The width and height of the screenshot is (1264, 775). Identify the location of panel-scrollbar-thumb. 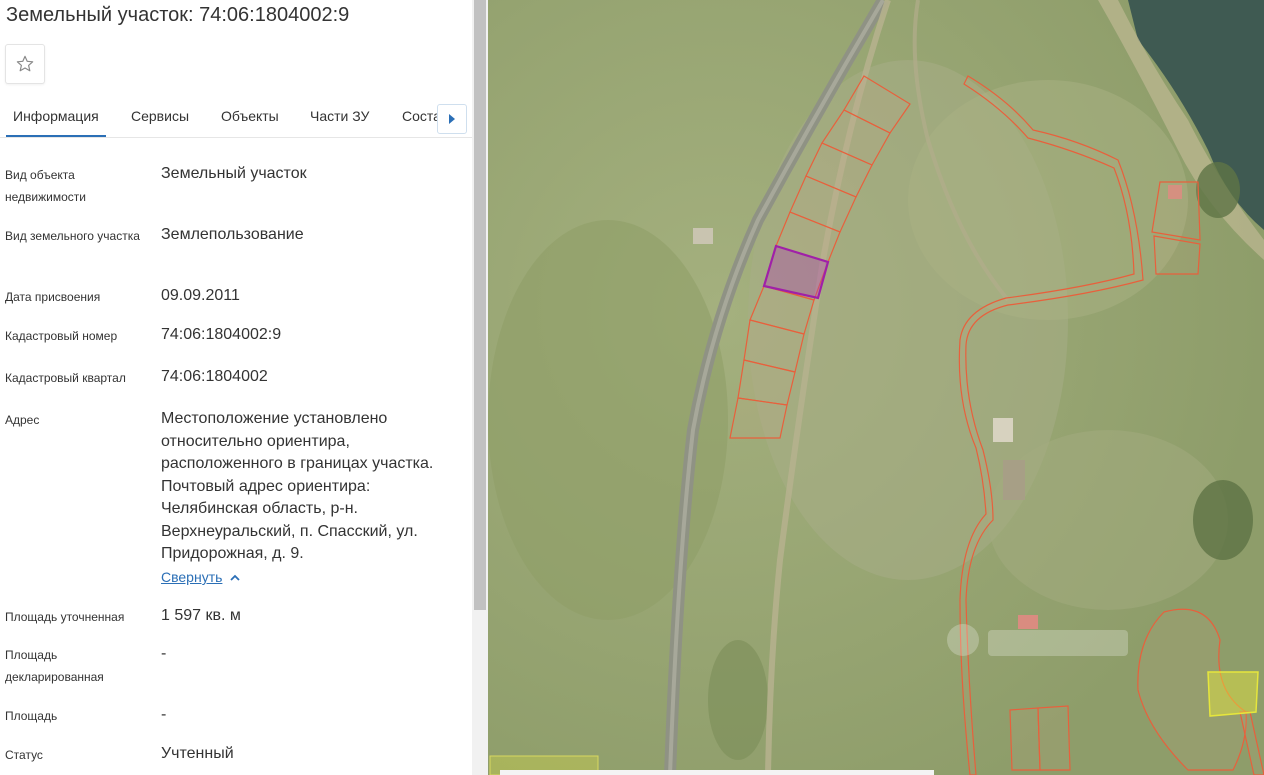
(480, 305).